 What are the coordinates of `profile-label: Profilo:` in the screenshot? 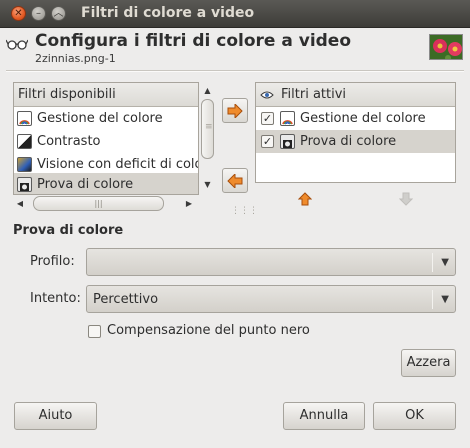 It's located at (52, 261).